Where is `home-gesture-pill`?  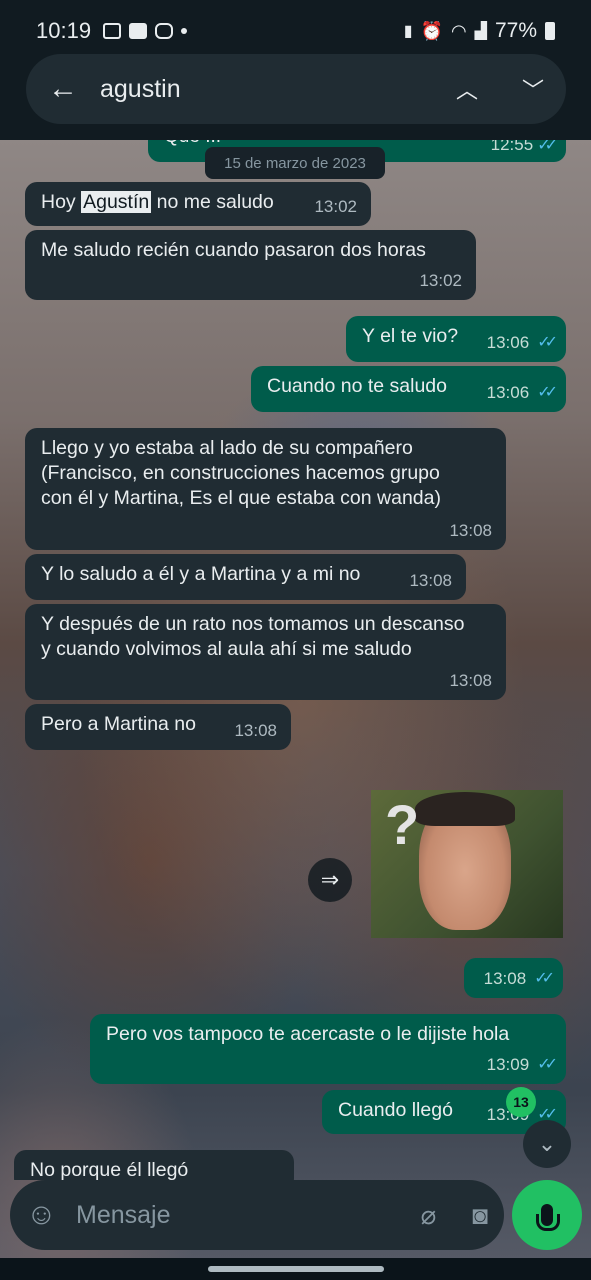
home-gesture-pill is located at coordinates (296, 1269).